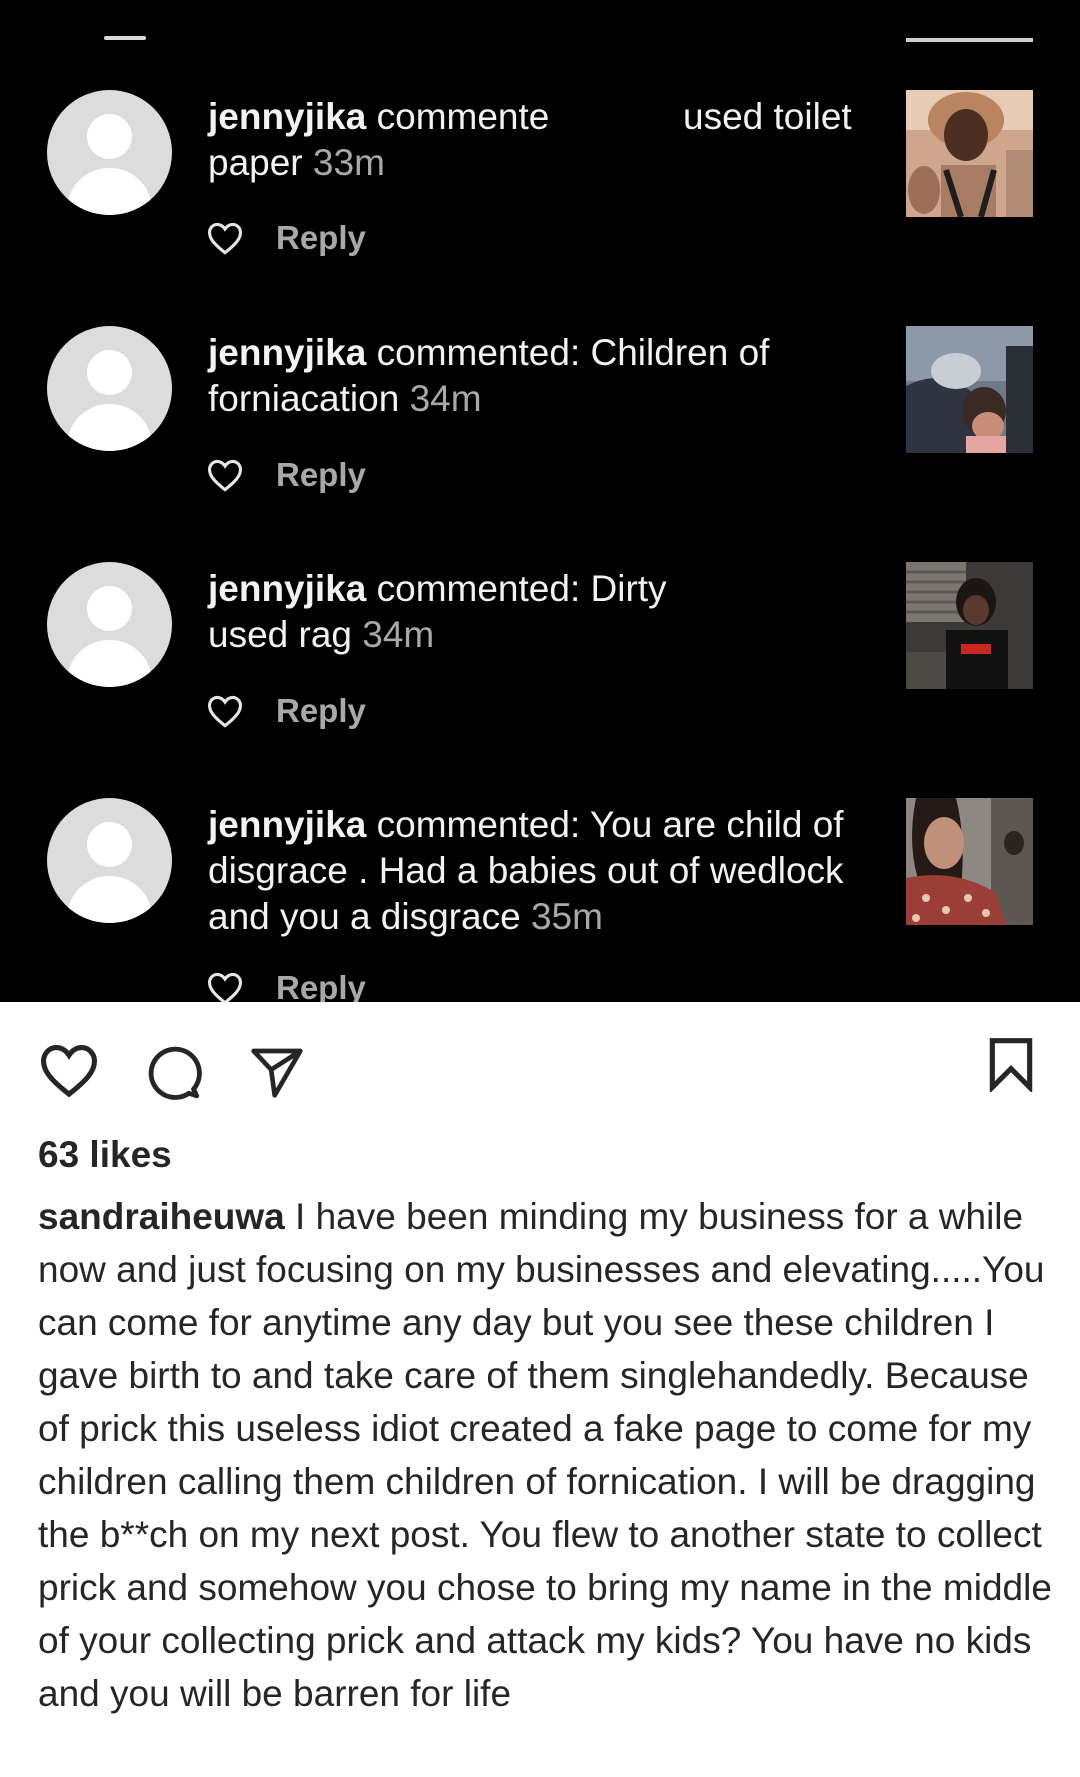 This screenshot has height=1777, width=1080. I want to click on notification-text: jennyjika commented: Dirty used rag 34m, so click(543, 612).